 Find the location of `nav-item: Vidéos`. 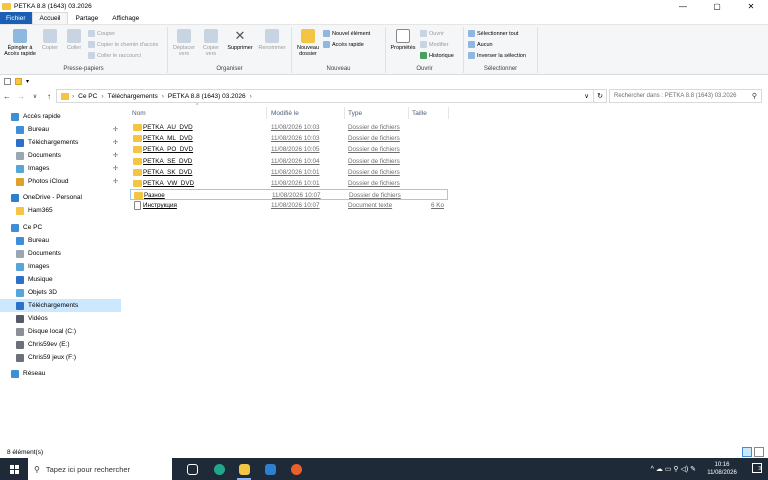

nav-item: Vidéos is located at coordinates (60, 318).